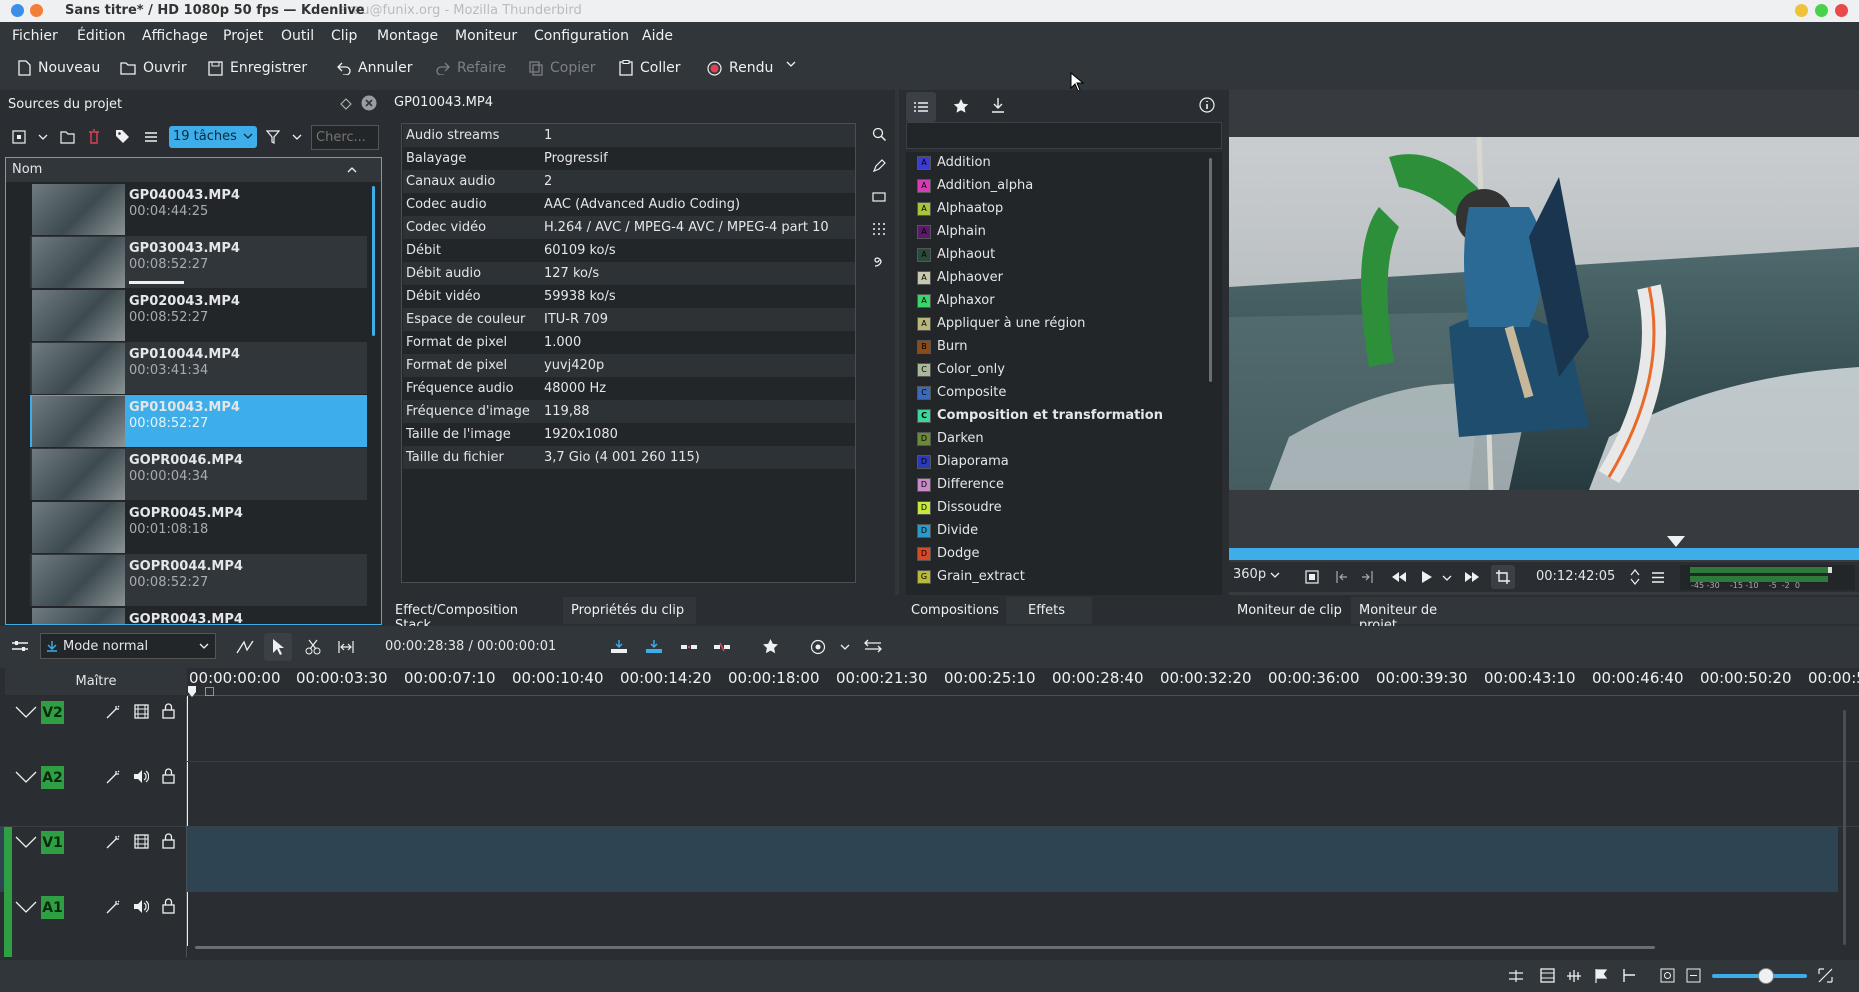  Describe the element at coordinates (1801, 10) in the screenshot. I see `window-minimize-button` at that location.